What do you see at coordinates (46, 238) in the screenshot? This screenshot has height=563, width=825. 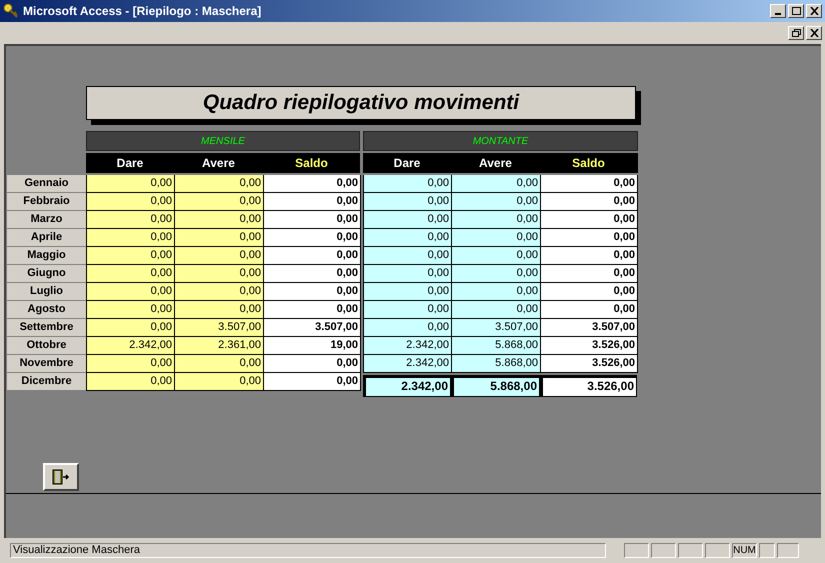 I see `month-label: Aprile` at bounding box center [46, 238].